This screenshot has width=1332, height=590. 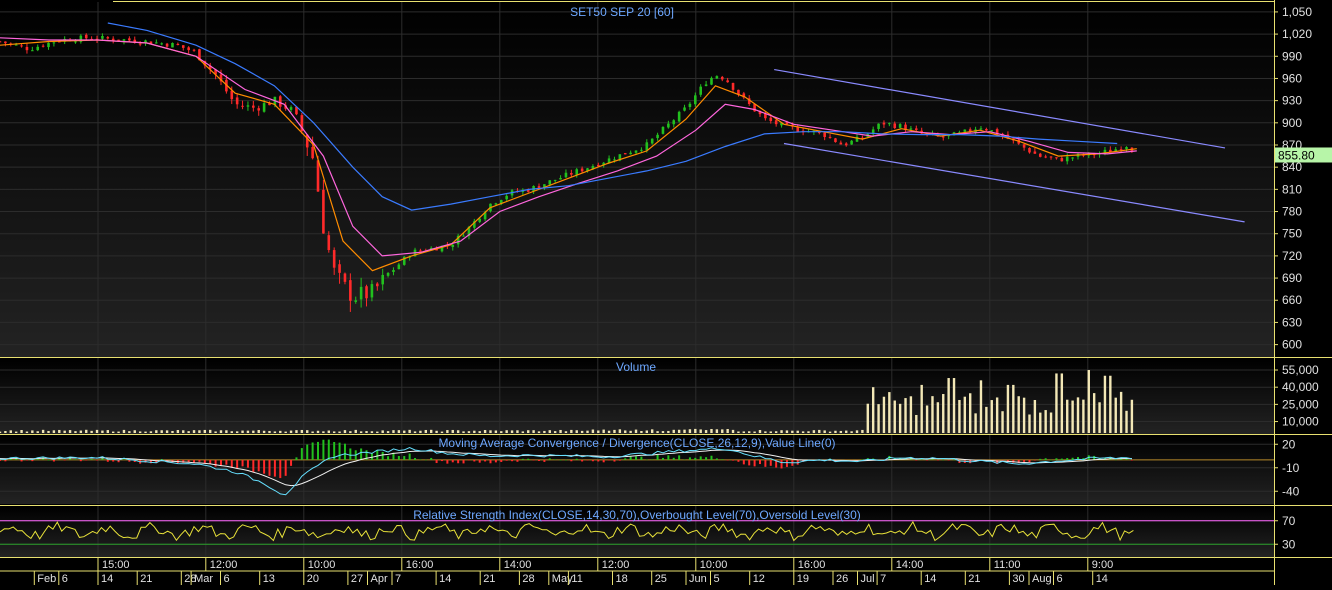 What do you see at coordinates (269, 579) in the screenshot?
I see `date-label: 13` at bounding box center [269, 579].